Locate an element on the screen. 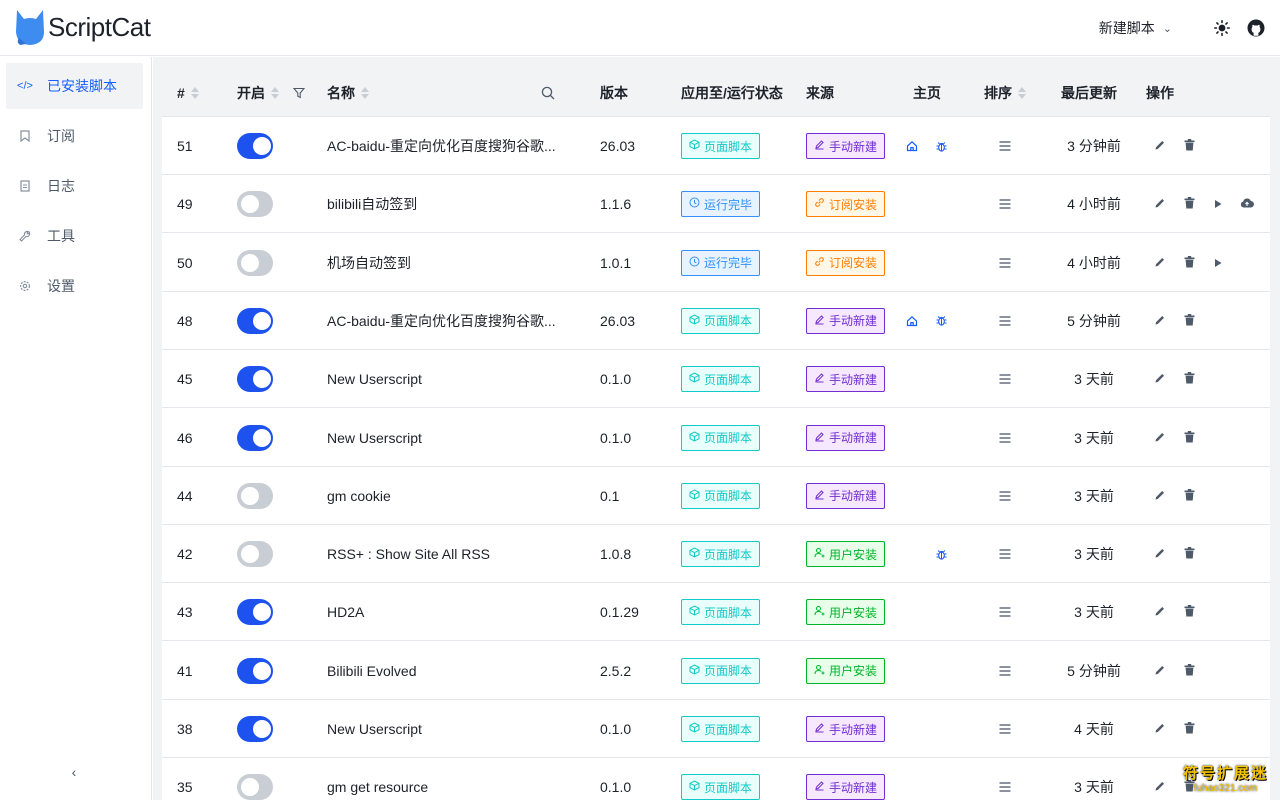  sidebar-item-logs: 日志 is located at coordinates (74, 186).